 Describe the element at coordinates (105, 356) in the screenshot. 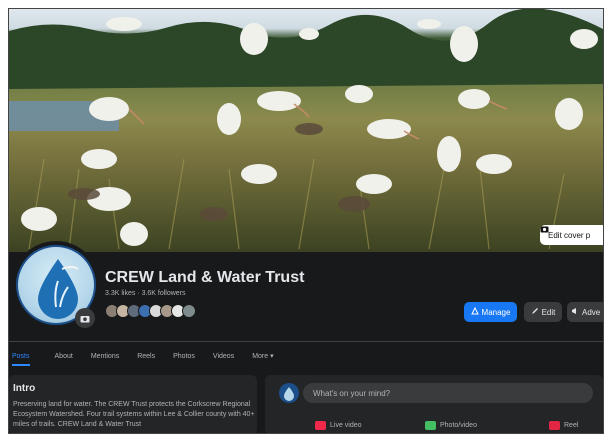

I see `tab-mentions: Mentions` at that location.